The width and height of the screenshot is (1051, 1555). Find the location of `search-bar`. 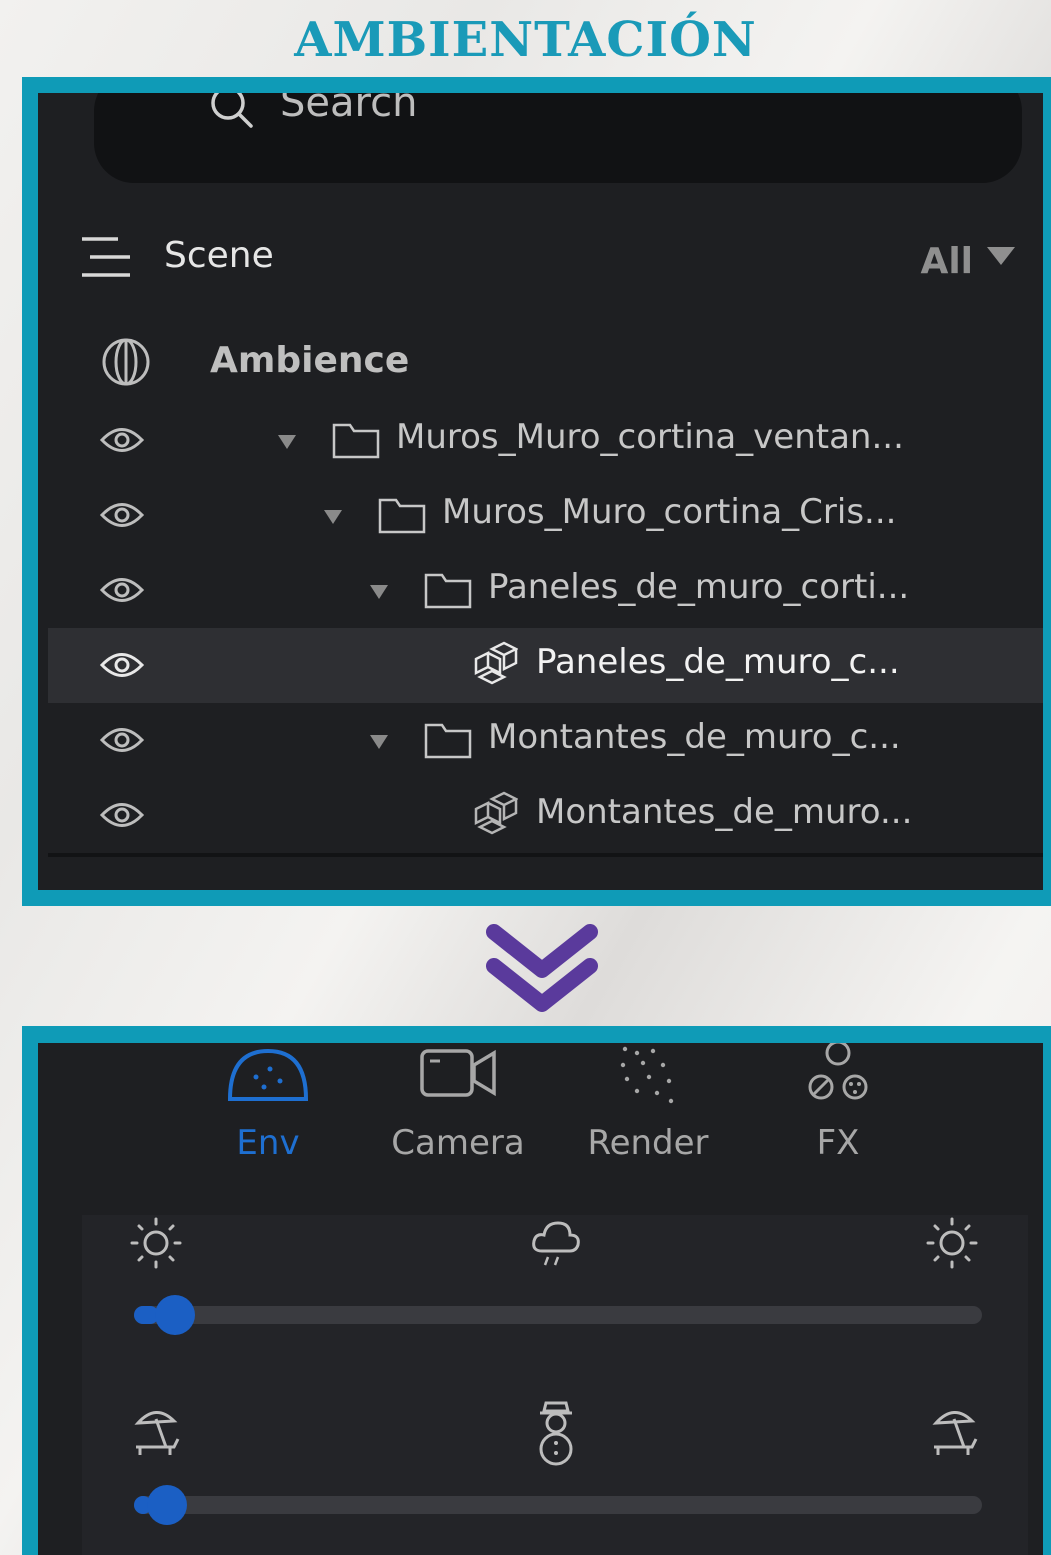

search-bar is located at coordinates (558, 138).